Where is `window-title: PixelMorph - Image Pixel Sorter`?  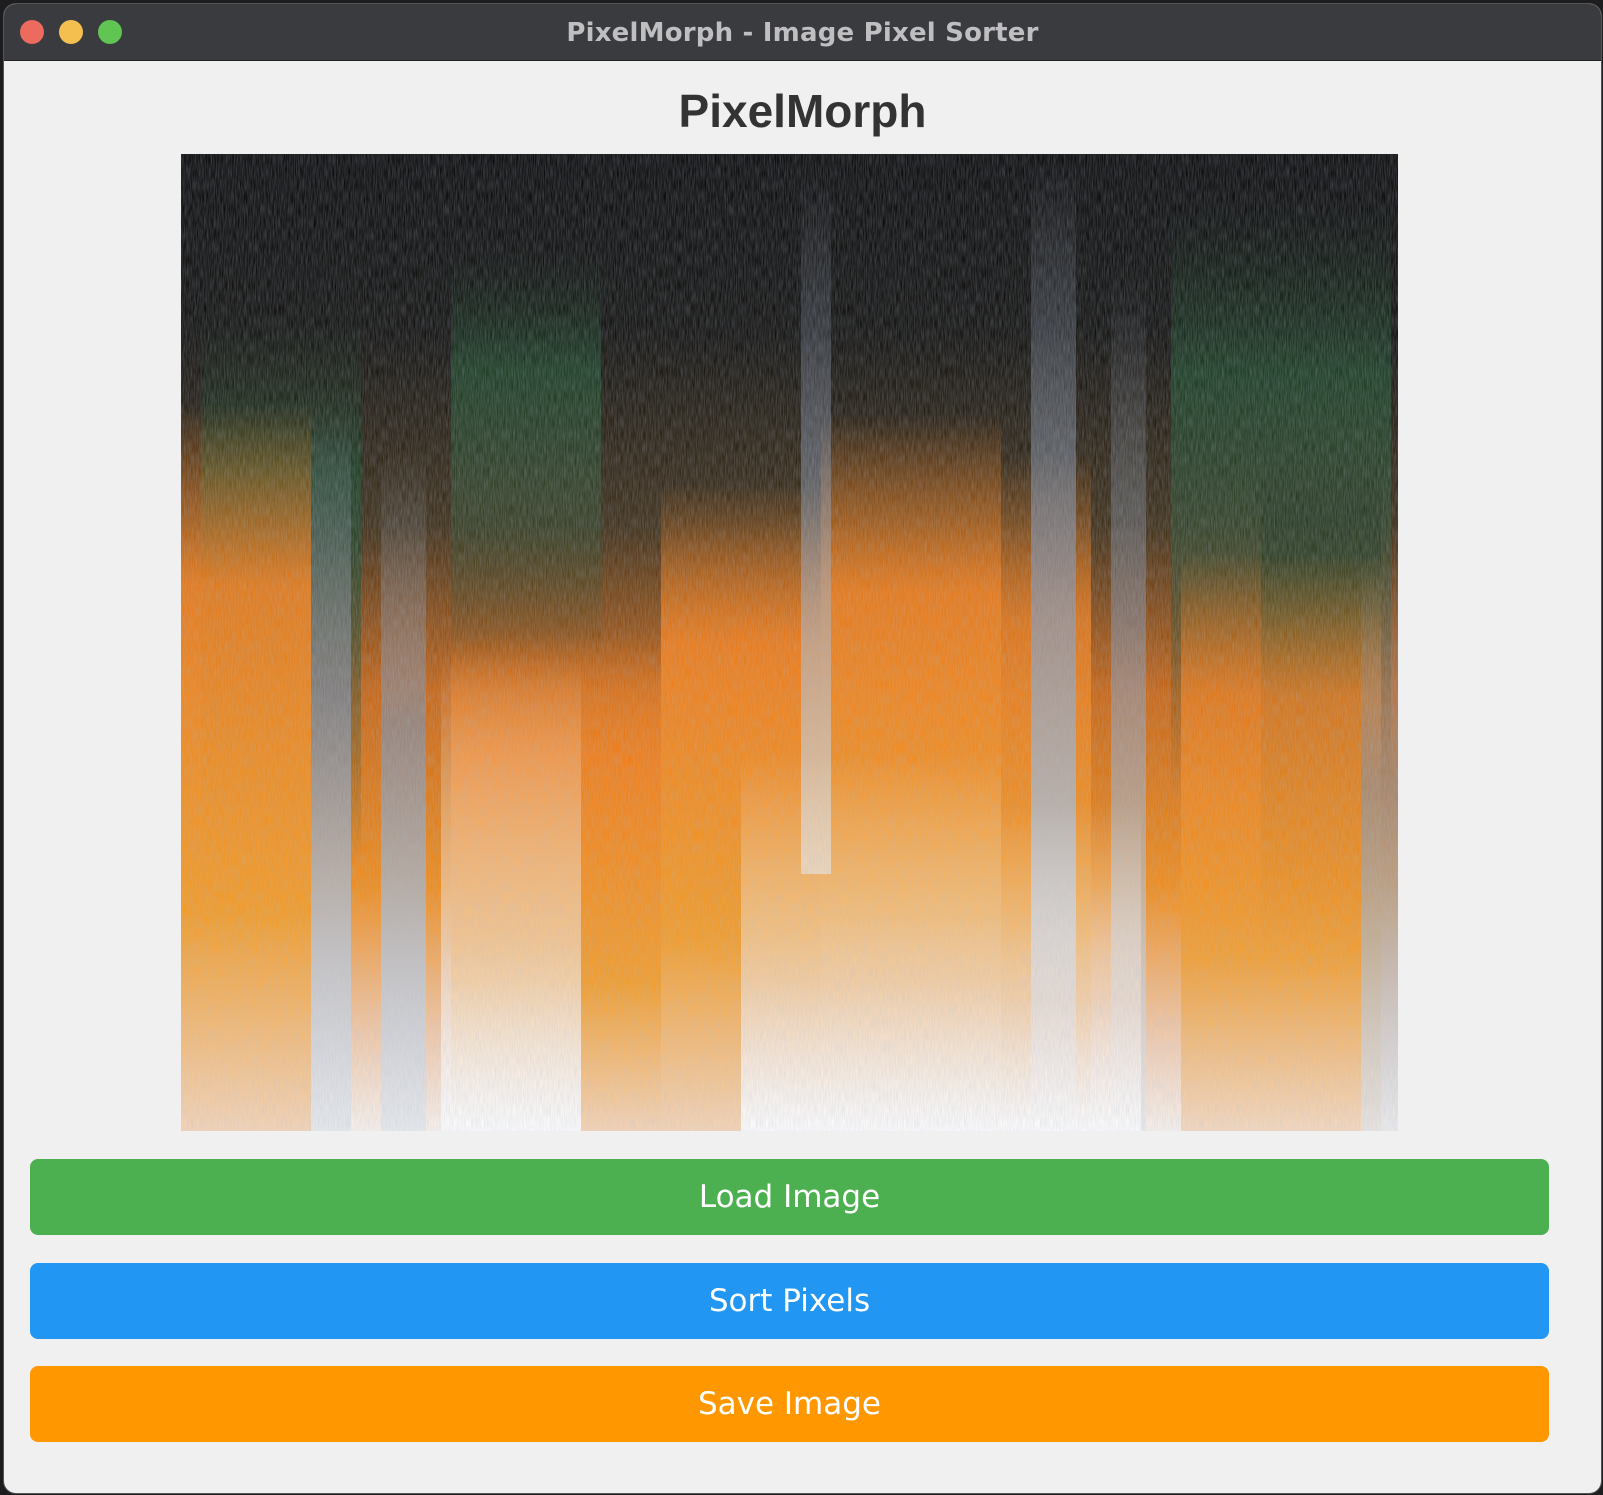
window-title: PixelMorph - Image Pixel Sorter is located at coordinates (802, 33).